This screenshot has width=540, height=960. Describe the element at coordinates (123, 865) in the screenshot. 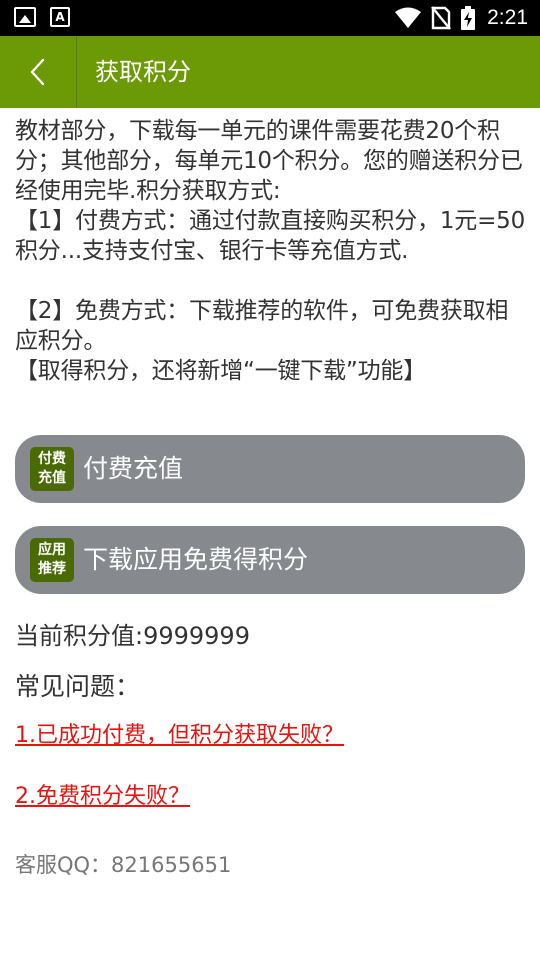

I see `customer-service-qq: 客服QQ：821655651` at that location.